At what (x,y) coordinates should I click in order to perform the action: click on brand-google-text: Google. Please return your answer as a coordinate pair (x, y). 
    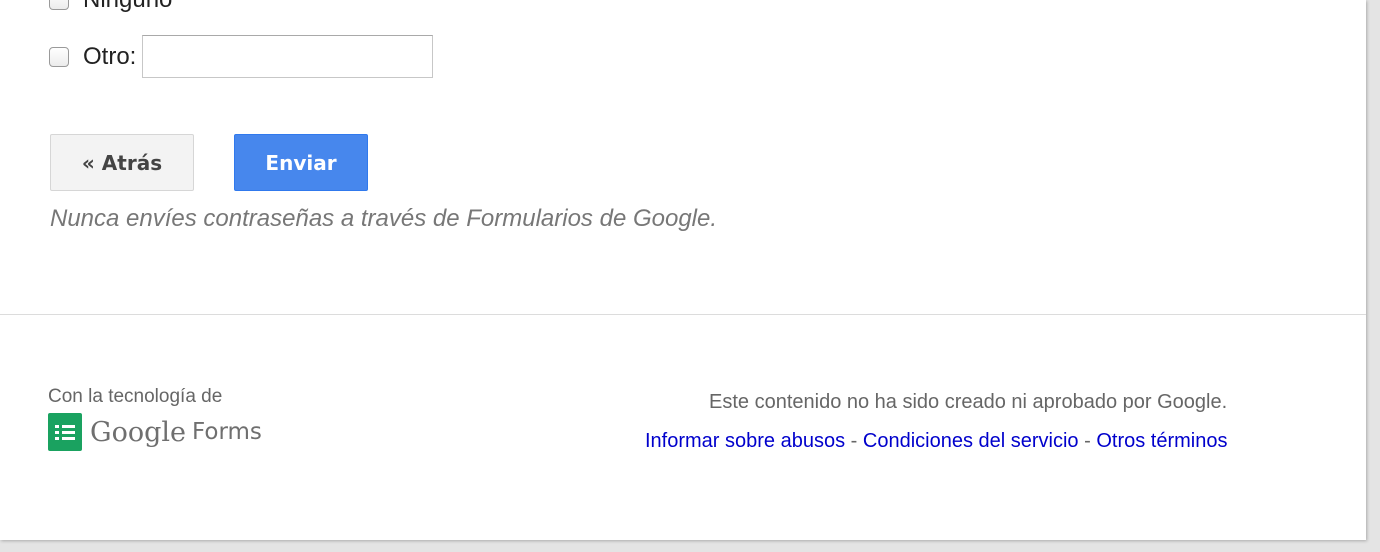
    Looking at the image, I should click on (138, 432).